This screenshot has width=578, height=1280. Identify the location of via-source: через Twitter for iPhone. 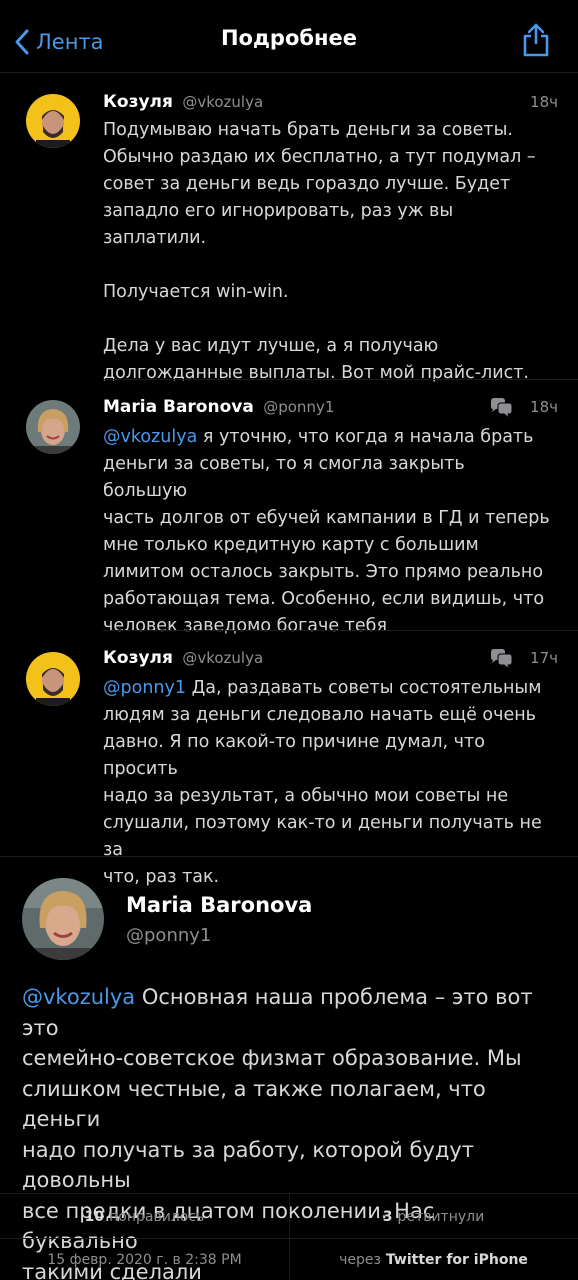
(433, 1259).